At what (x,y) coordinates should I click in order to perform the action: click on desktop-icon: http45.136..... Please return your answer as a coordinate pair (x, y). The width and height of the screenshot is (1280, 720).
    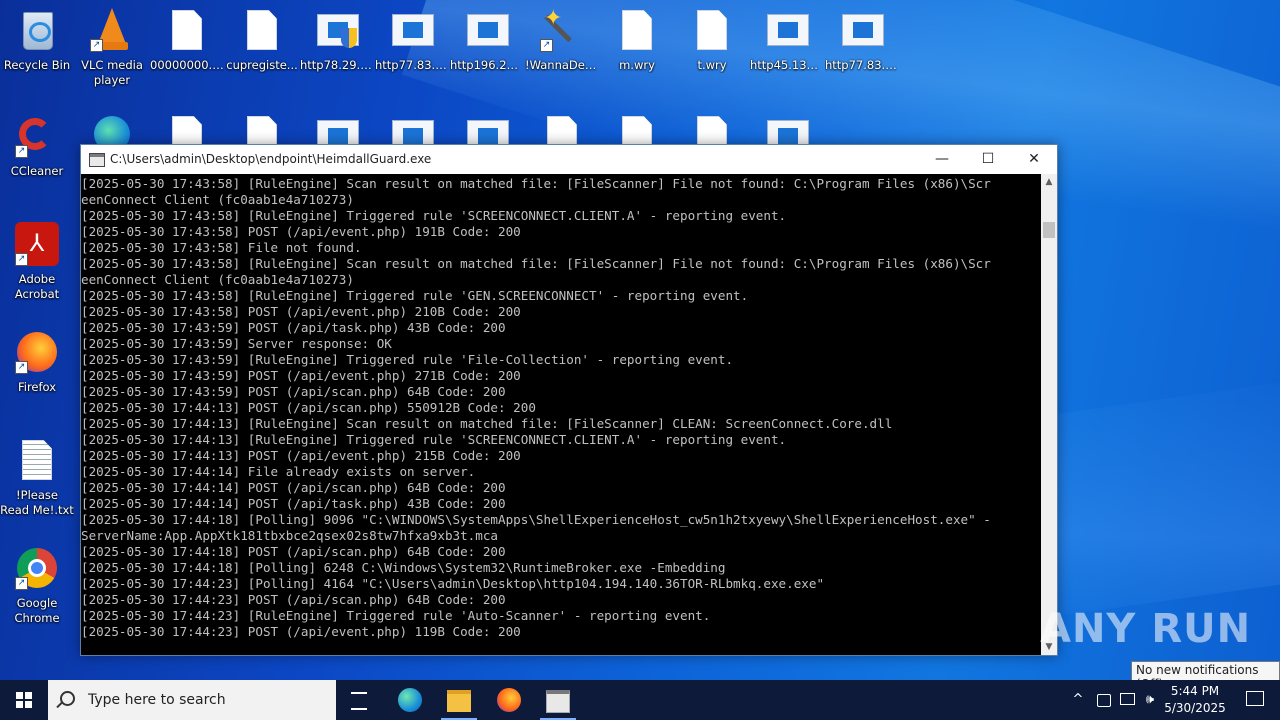
    Looking at the image, I should click on (787, 40).